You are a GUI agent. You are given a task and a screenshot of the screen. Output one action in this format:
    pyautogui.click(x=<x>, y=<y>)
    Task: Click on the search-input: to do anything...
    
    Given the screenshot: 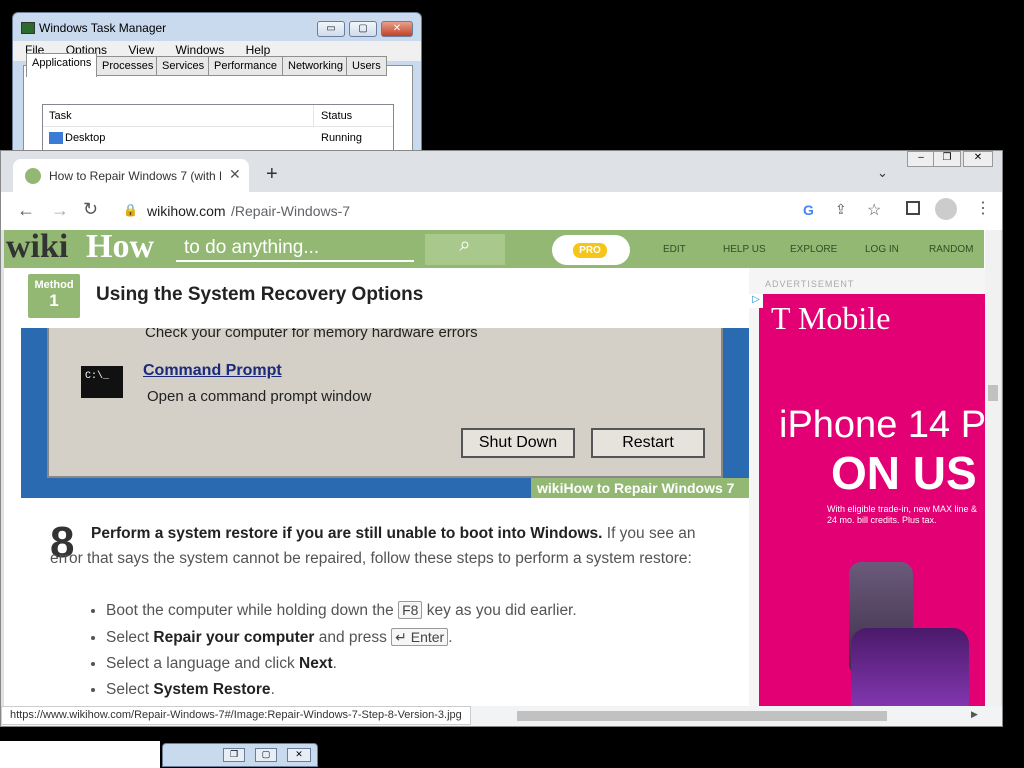 What is the action you would take?
    pyautogui.click(x=295, y=249)
    